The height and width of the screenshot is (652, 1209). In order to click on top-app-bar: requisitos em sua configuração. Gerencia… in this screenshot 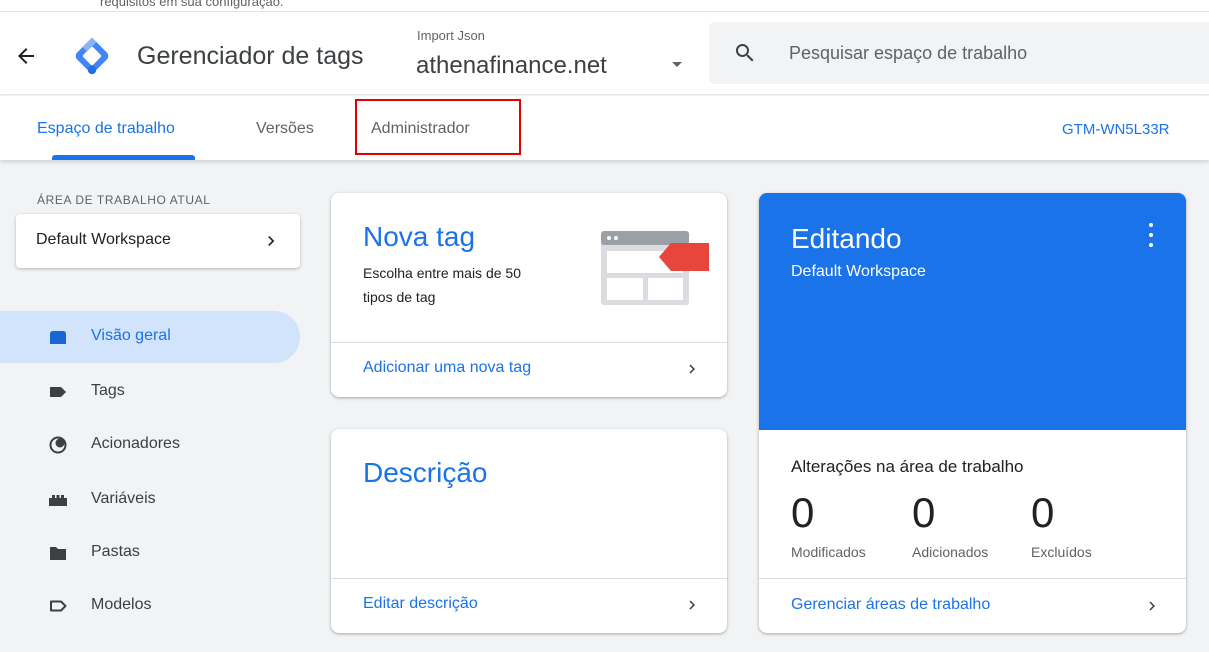, I will do `click(604, 47)`.